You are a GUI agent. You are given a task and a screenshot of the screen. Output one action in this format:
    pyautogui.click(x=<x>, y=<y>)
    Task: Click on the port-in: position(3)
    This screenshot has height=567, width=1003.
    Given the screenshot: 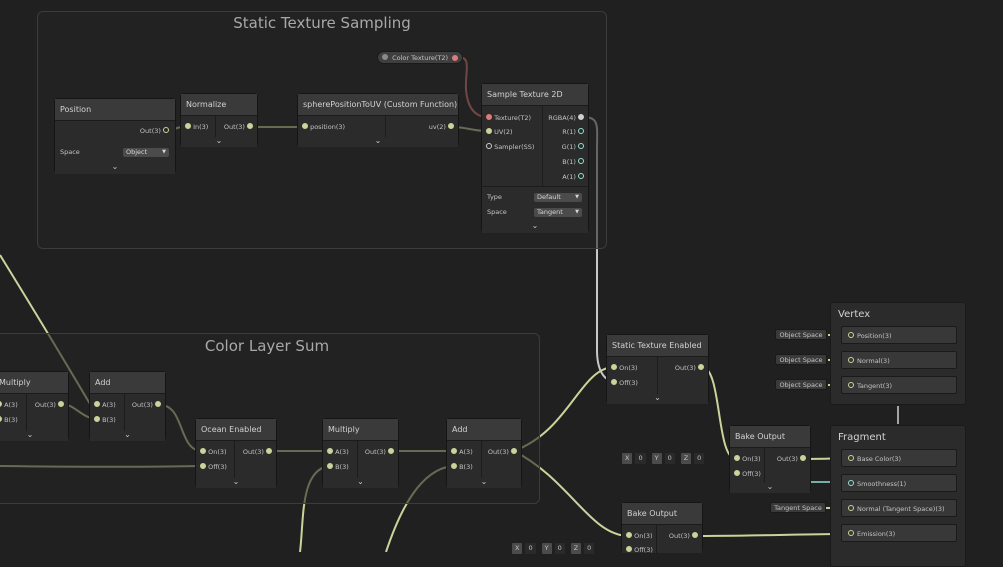 What is the action you would take?
    pyautogui.click(x=323, y=127)
    